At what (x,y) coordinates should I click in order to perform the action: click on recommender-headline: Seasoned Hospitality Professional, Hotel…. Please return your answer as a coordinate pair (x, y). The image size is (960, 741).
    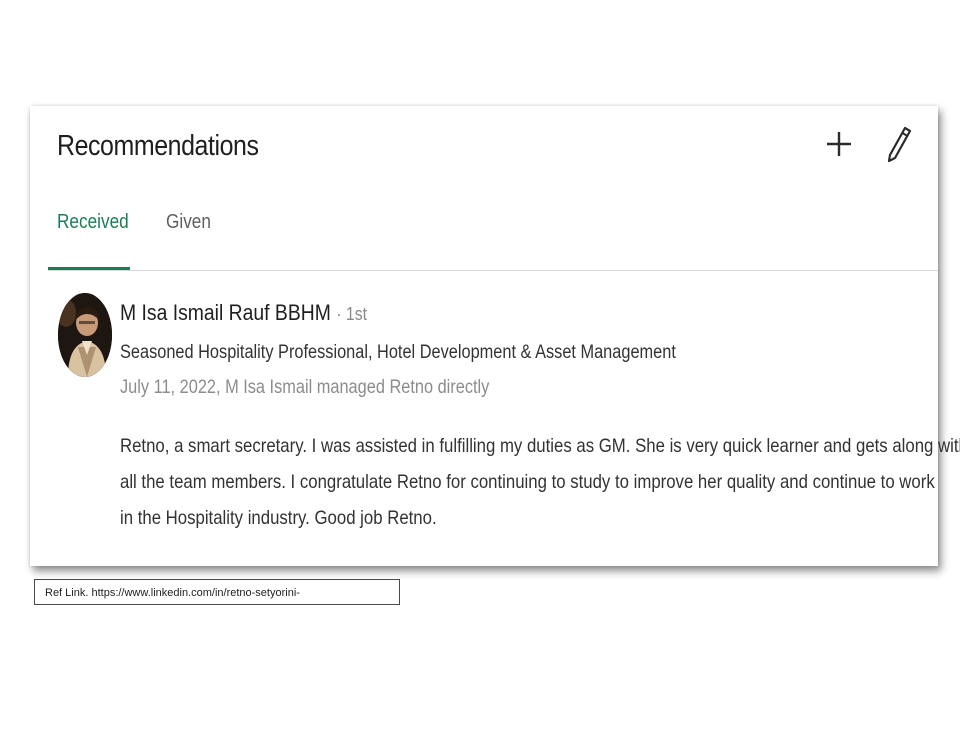
    Looking at the image, I should click on (398, 352).